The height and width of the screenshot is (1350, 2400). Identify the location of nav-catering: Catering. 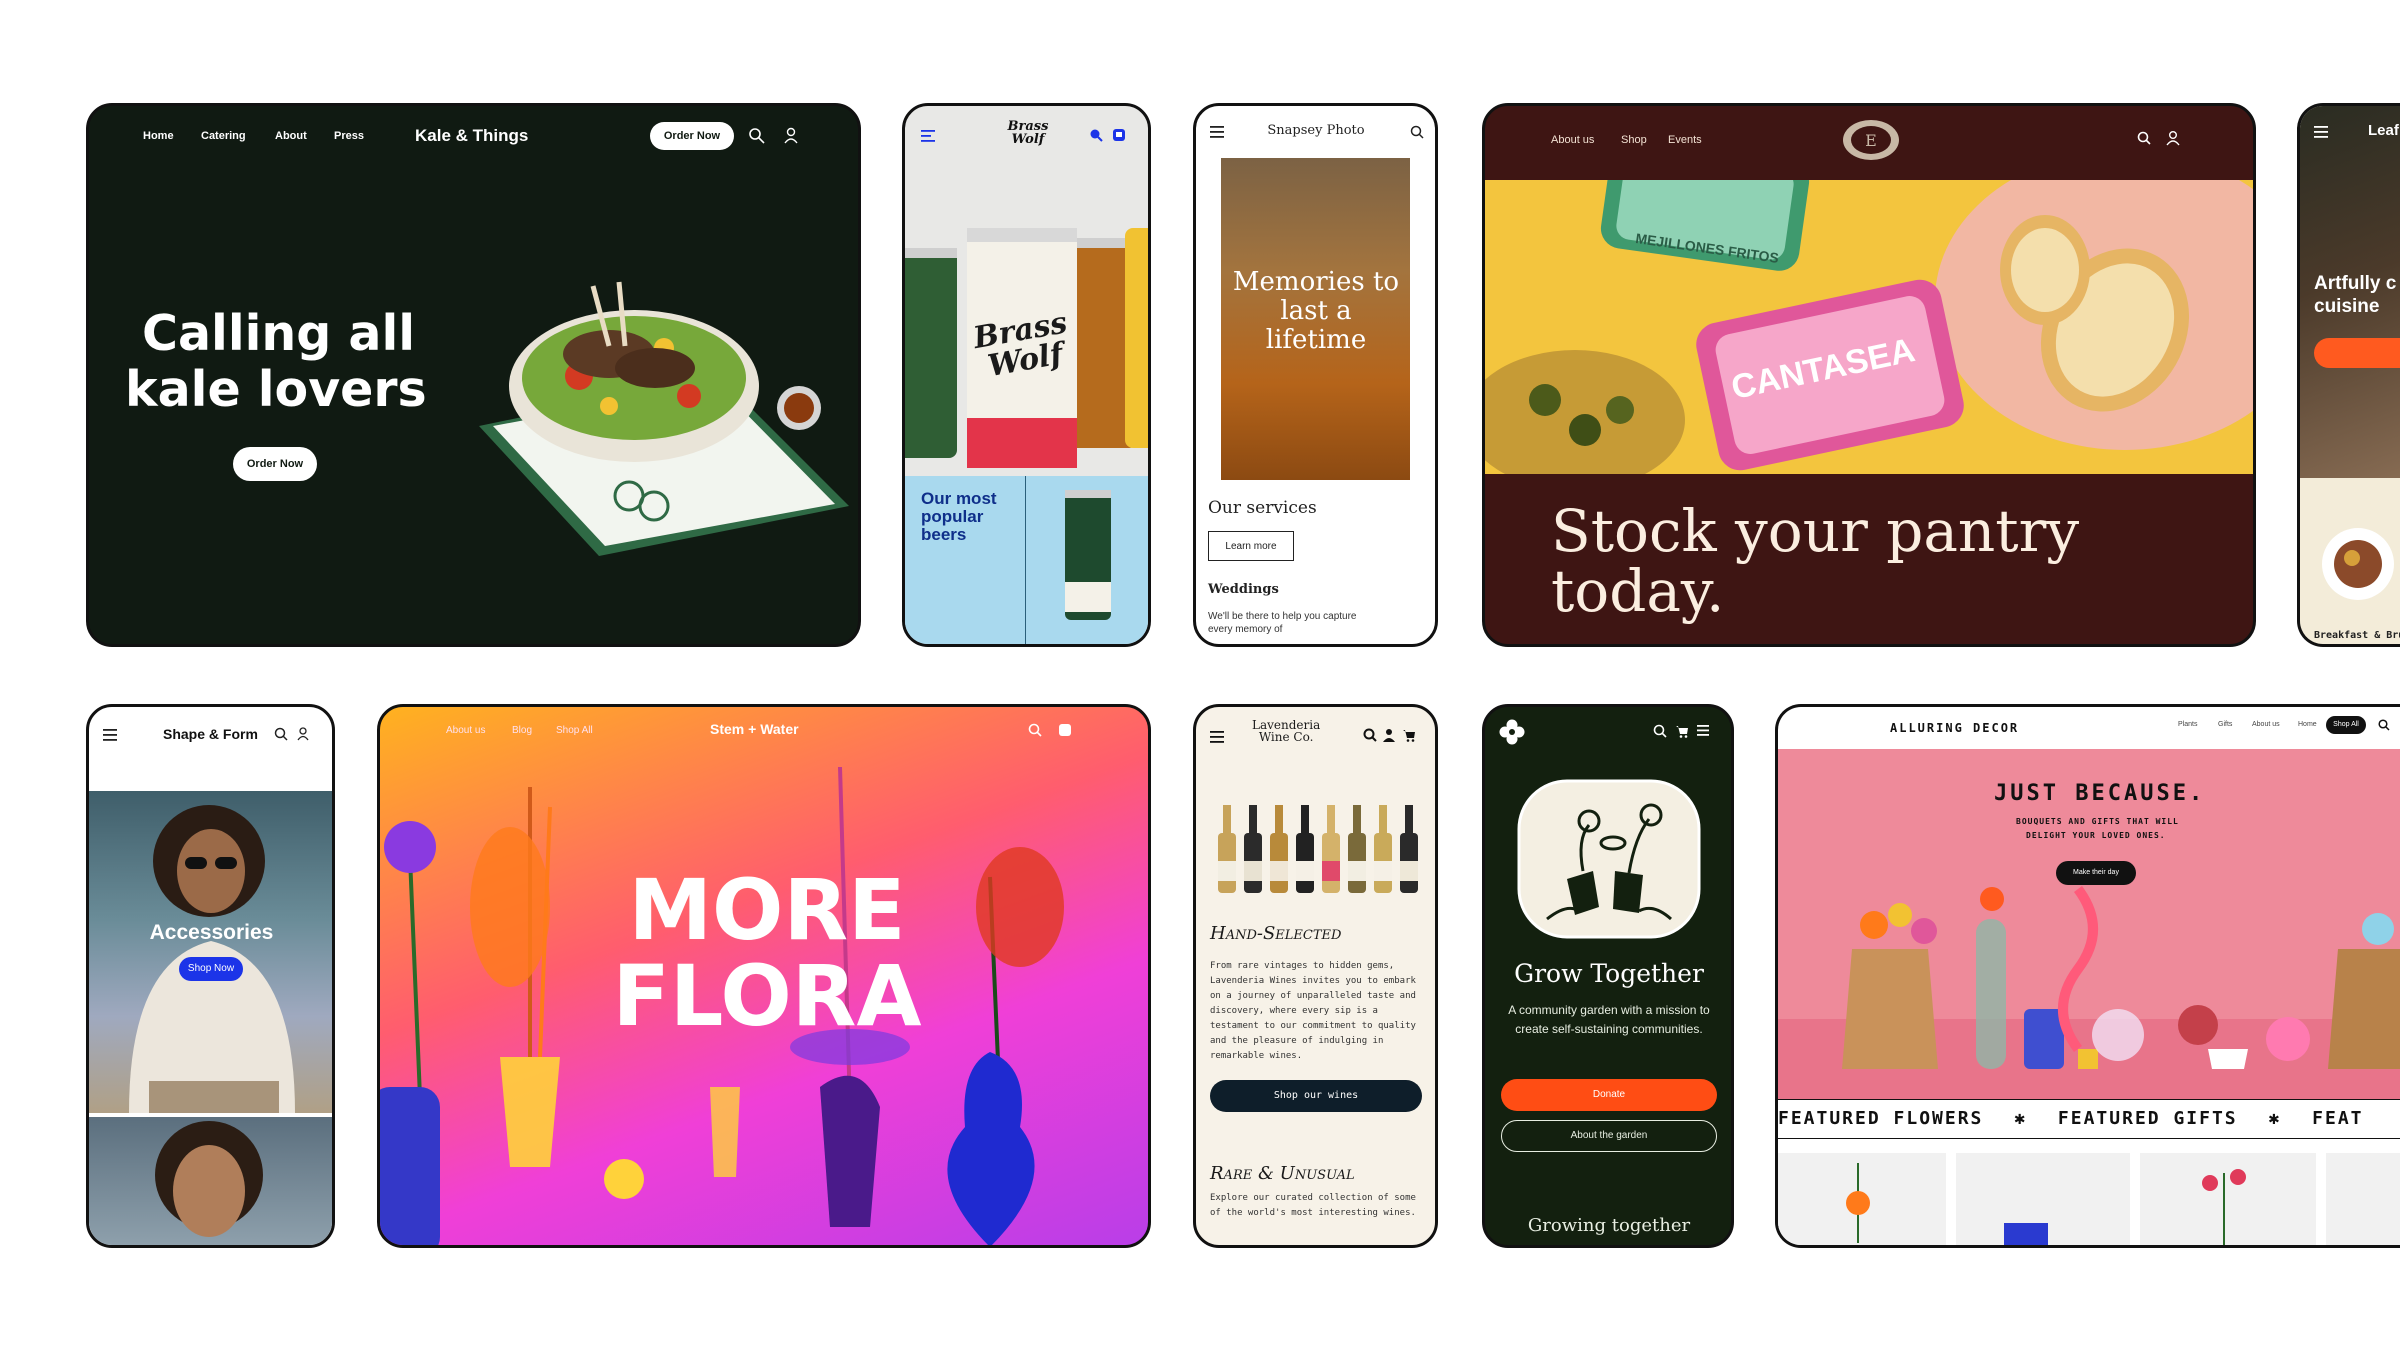
(223, 136).